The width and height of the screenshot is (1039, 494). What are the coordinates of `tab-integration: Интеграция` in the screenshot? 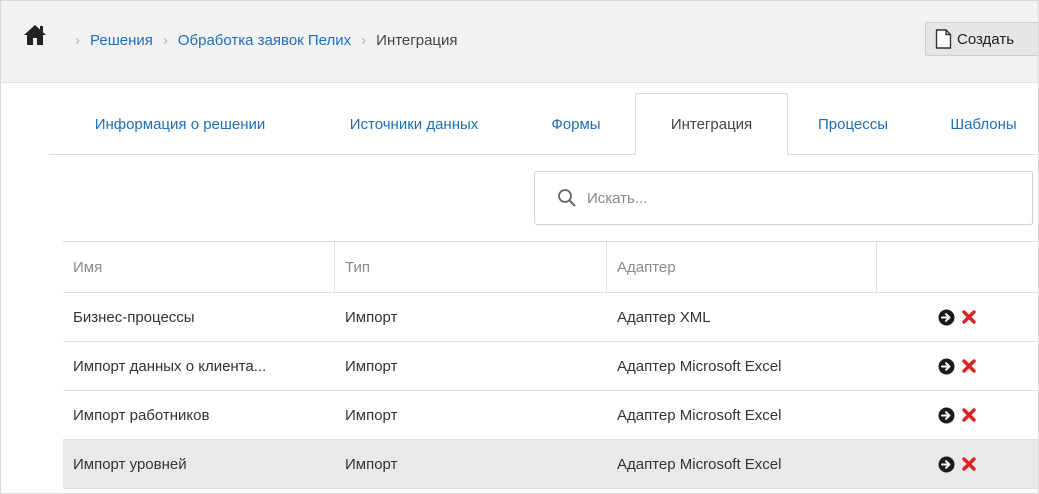 It's located at (711, 124).